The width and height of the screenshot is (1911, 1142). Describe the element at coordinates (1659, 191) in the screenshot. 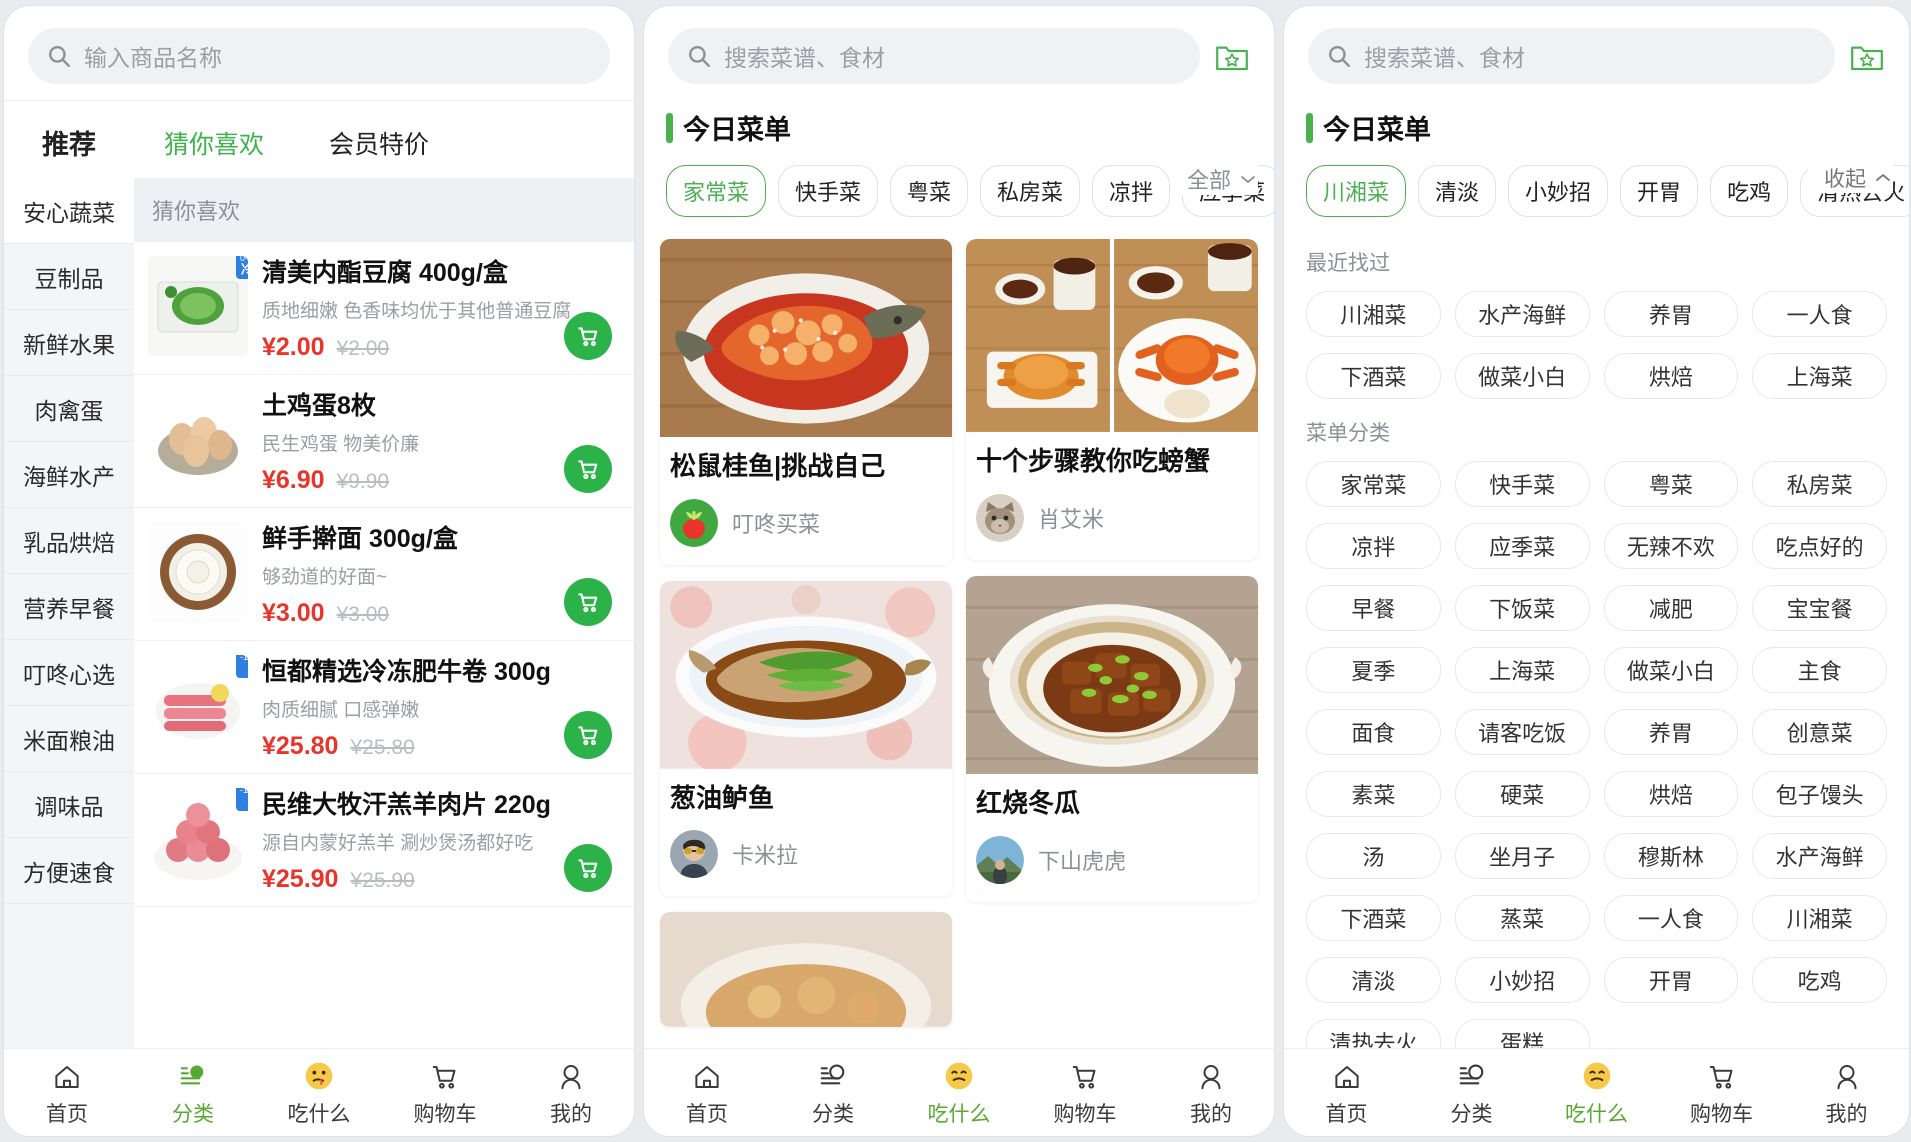

I see `chip-3: 开胃` at that location.